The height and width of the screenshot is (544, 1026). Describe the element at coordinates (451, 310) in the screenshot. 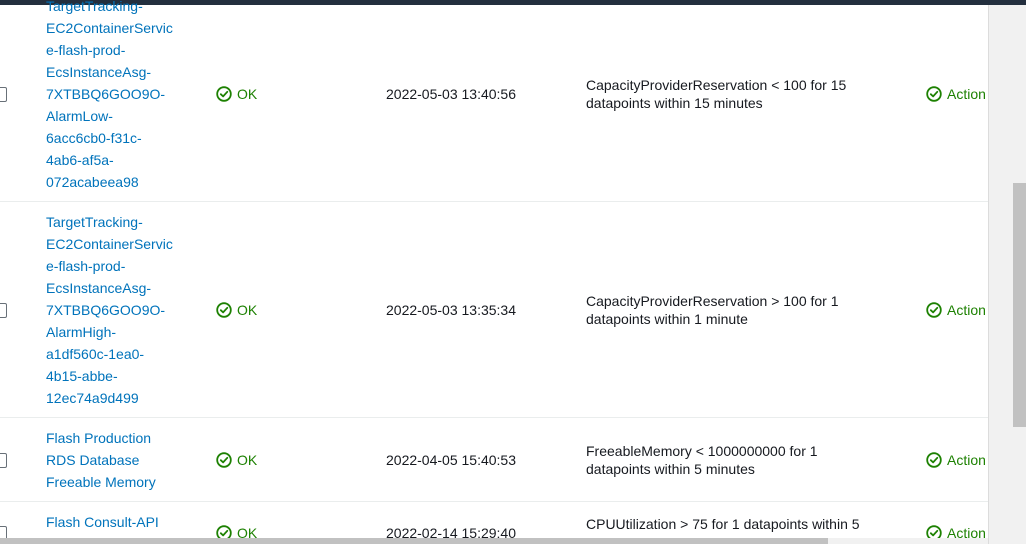

I see `last-state-update: 2022-05-03 13:35:34` at that location.